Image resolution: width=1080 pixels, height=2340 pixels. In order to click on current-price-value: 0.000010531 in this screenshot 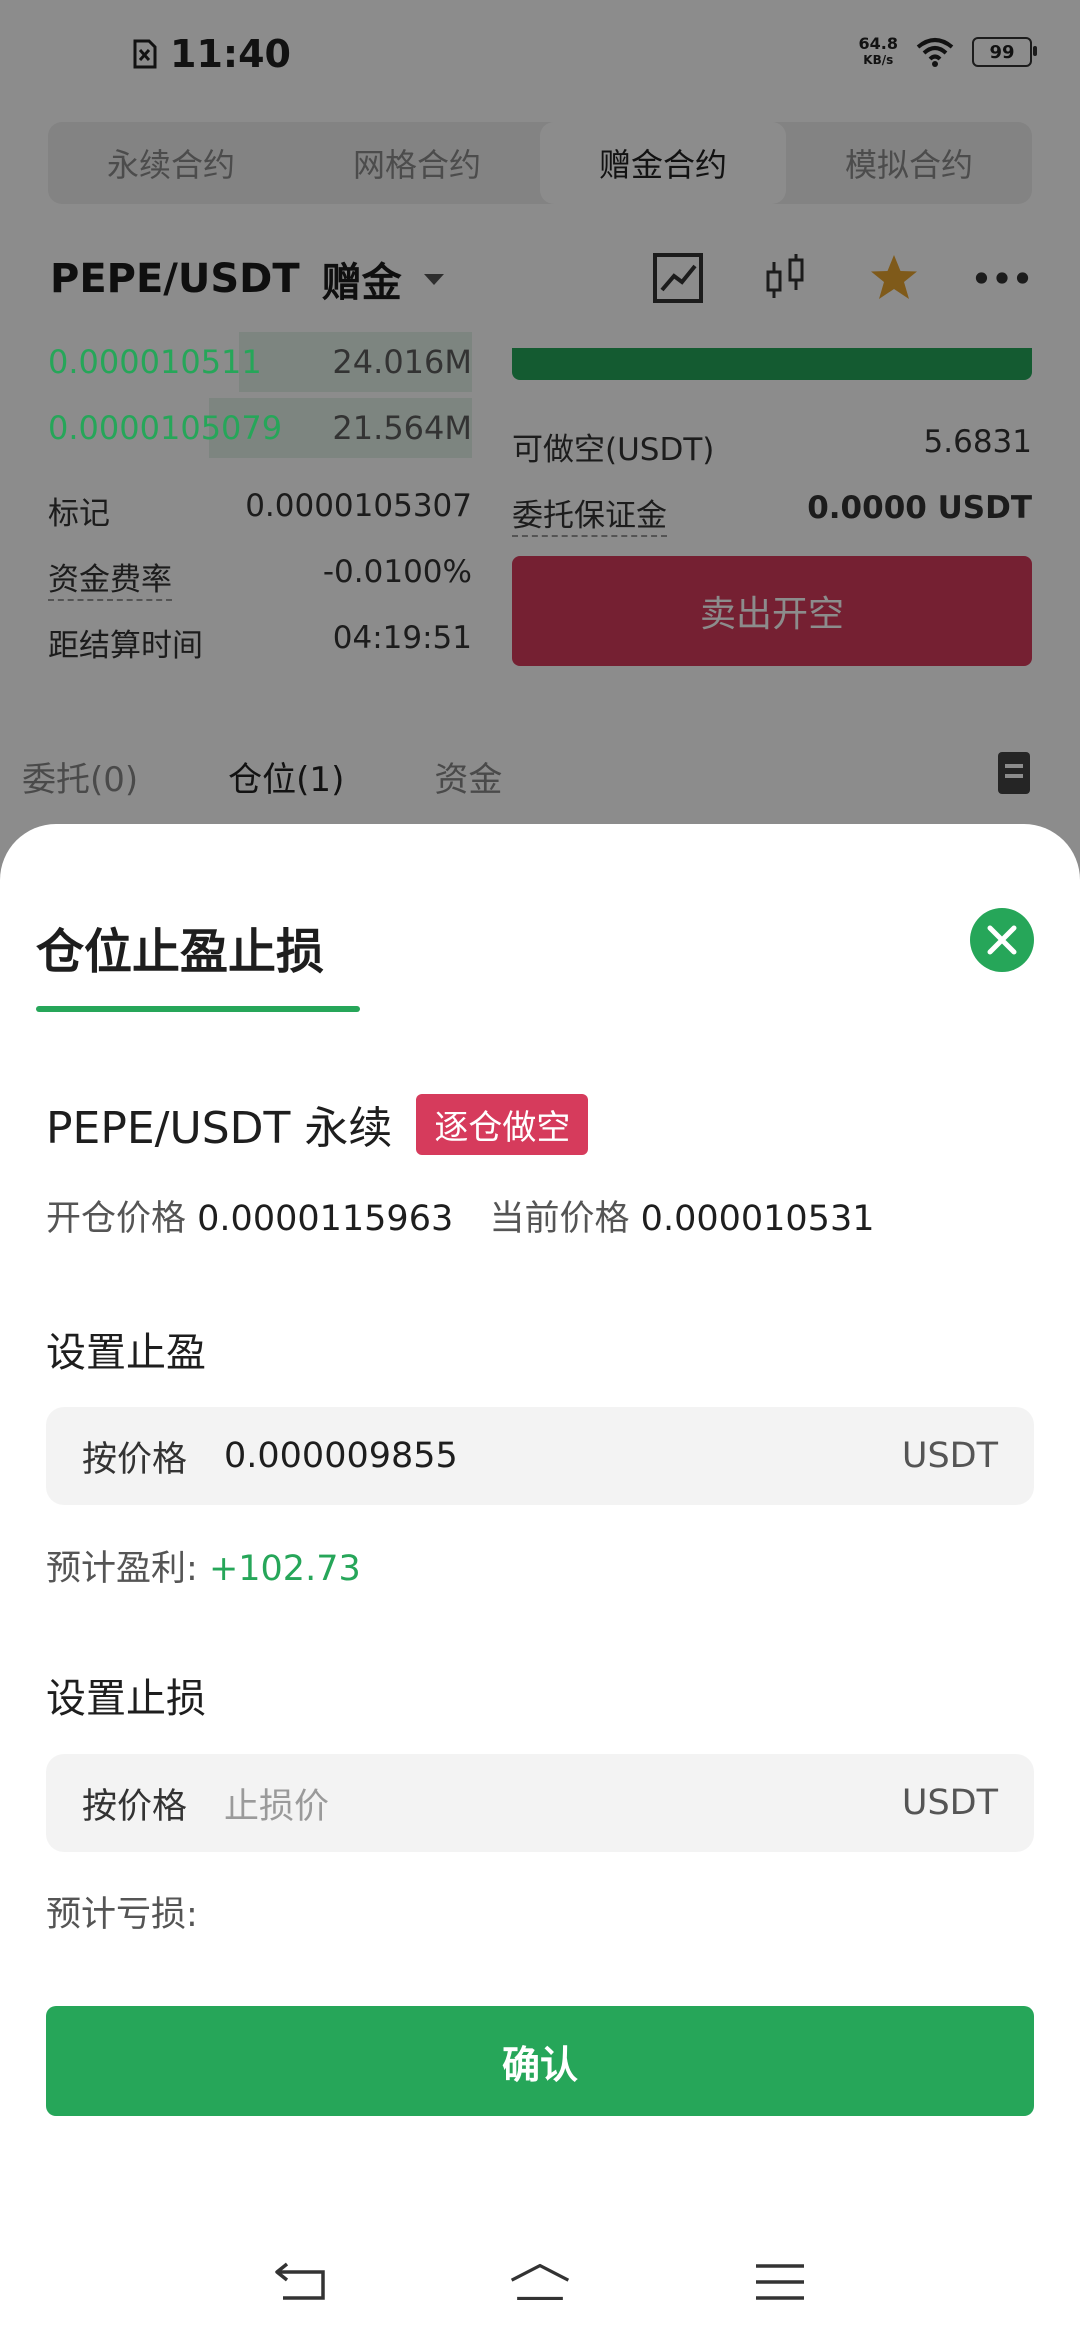, I will do `click(757, 1219)`.